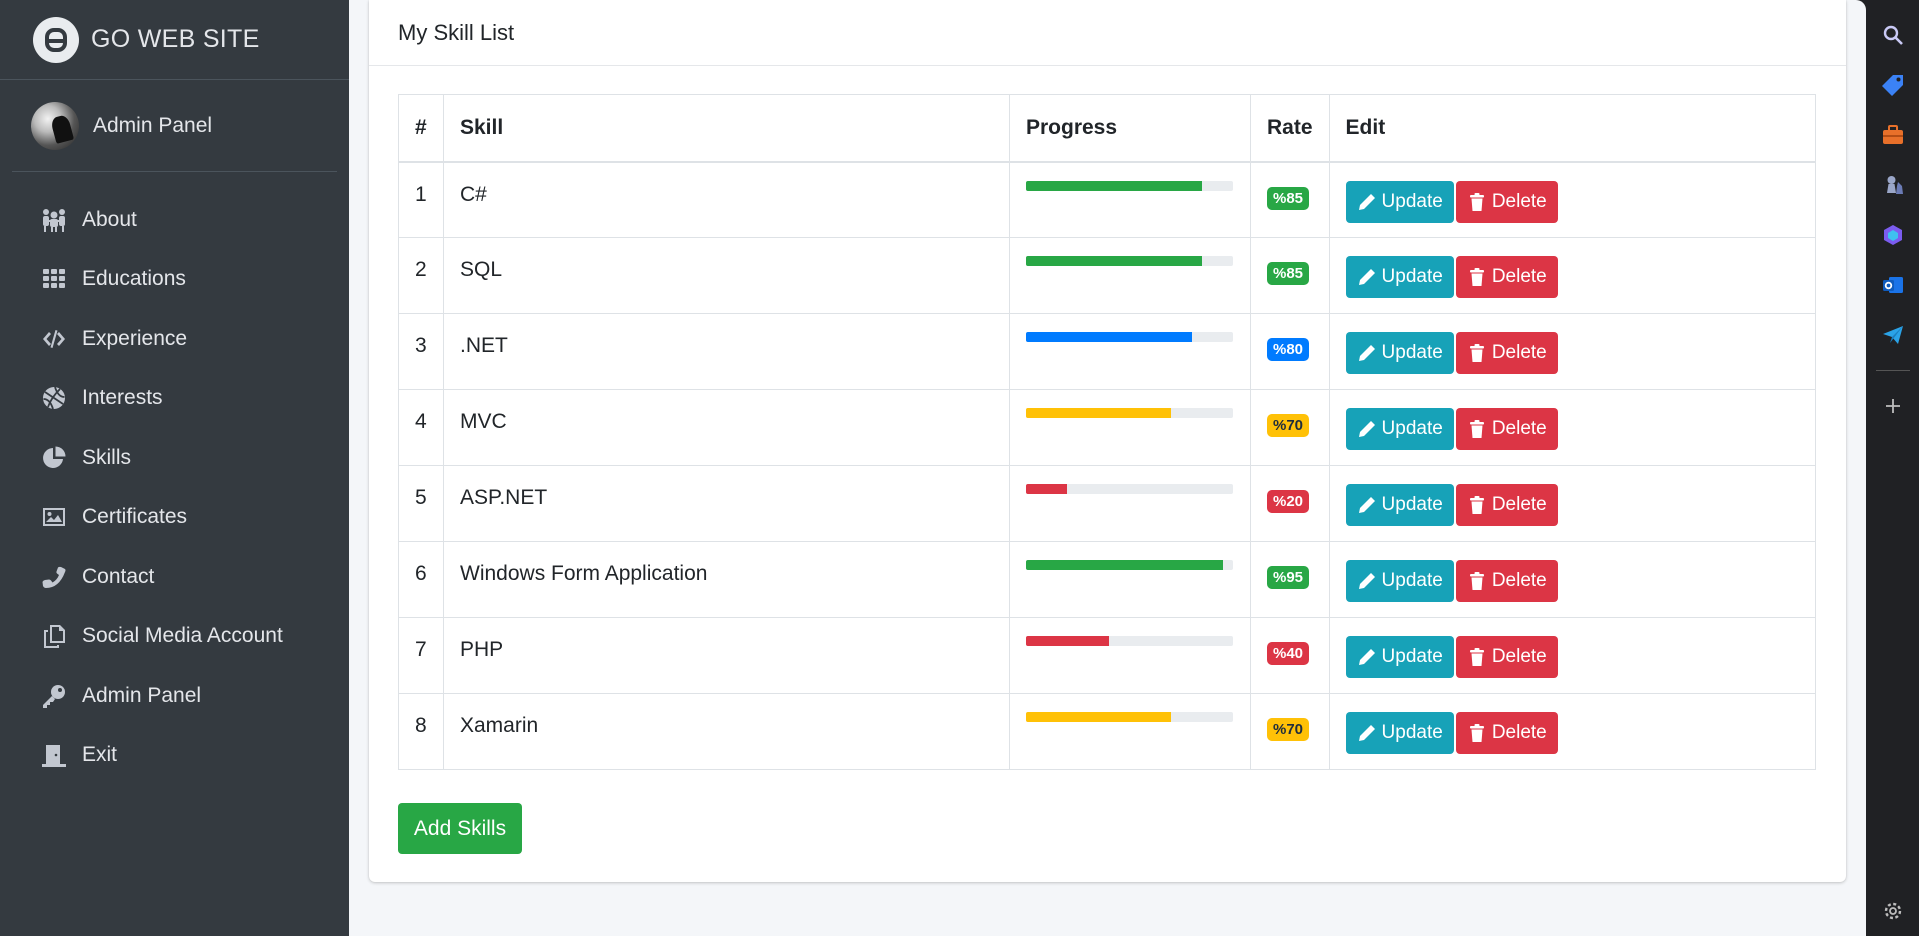 The height and width of the screenshot is (936, 1919). I want to click on table-row: 1 C# %85 Update Delete, so click(1107, 199).